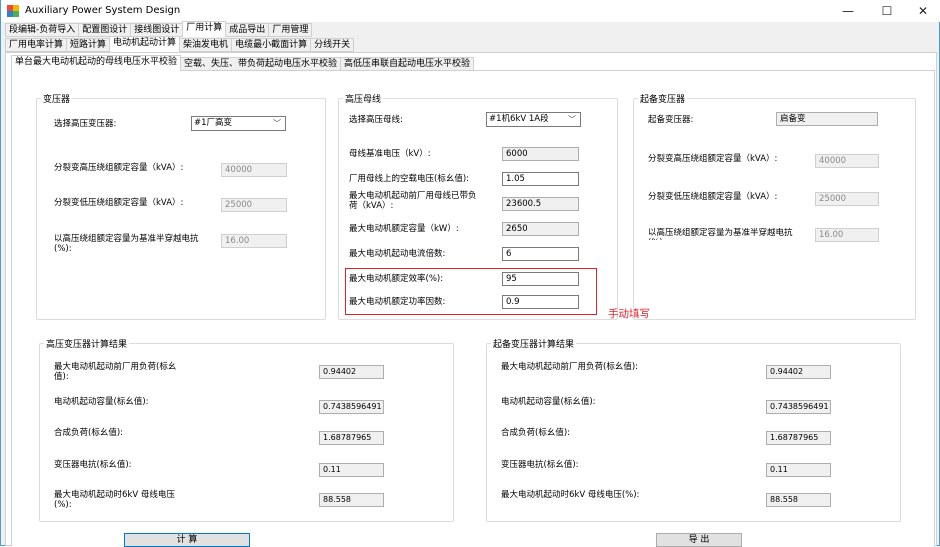  I want to click on tab-item: 厂用计算, so click(204, 29).